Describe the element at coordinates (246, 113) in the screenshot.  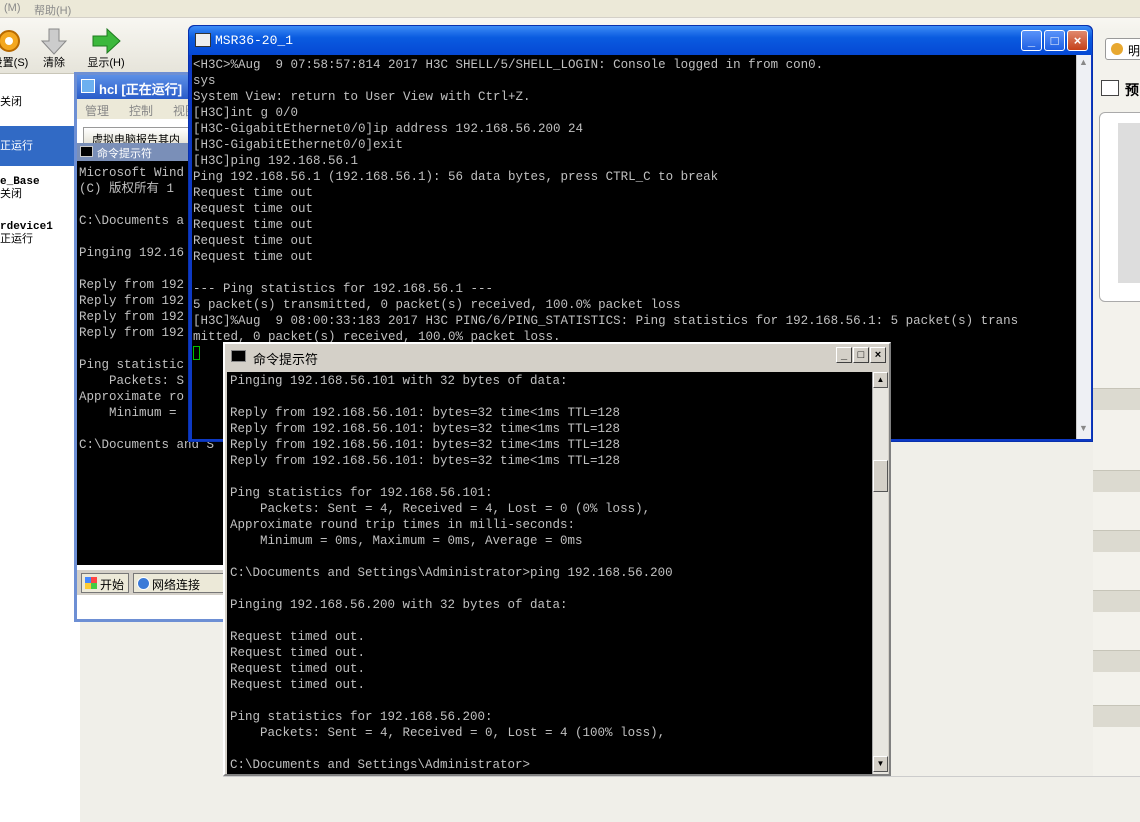
I see `console-line: [H3C]int g 0/0` at that location.